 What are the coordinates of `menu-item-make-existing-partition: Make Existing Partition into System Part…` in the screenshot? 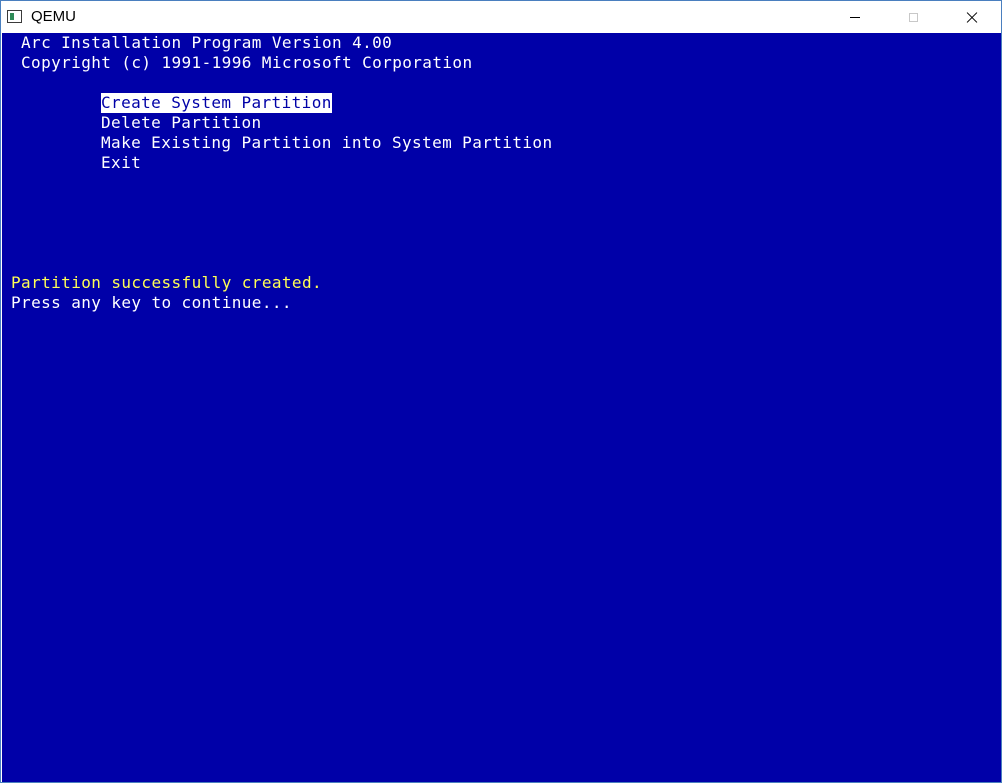 It's located at (326, 143).